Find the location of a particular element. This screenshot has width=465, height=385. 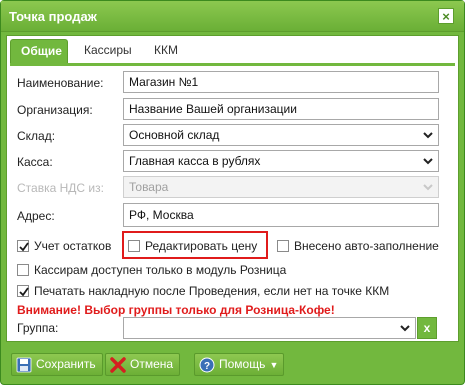

help-question-icon: ? is located at coordinates (207, 365).